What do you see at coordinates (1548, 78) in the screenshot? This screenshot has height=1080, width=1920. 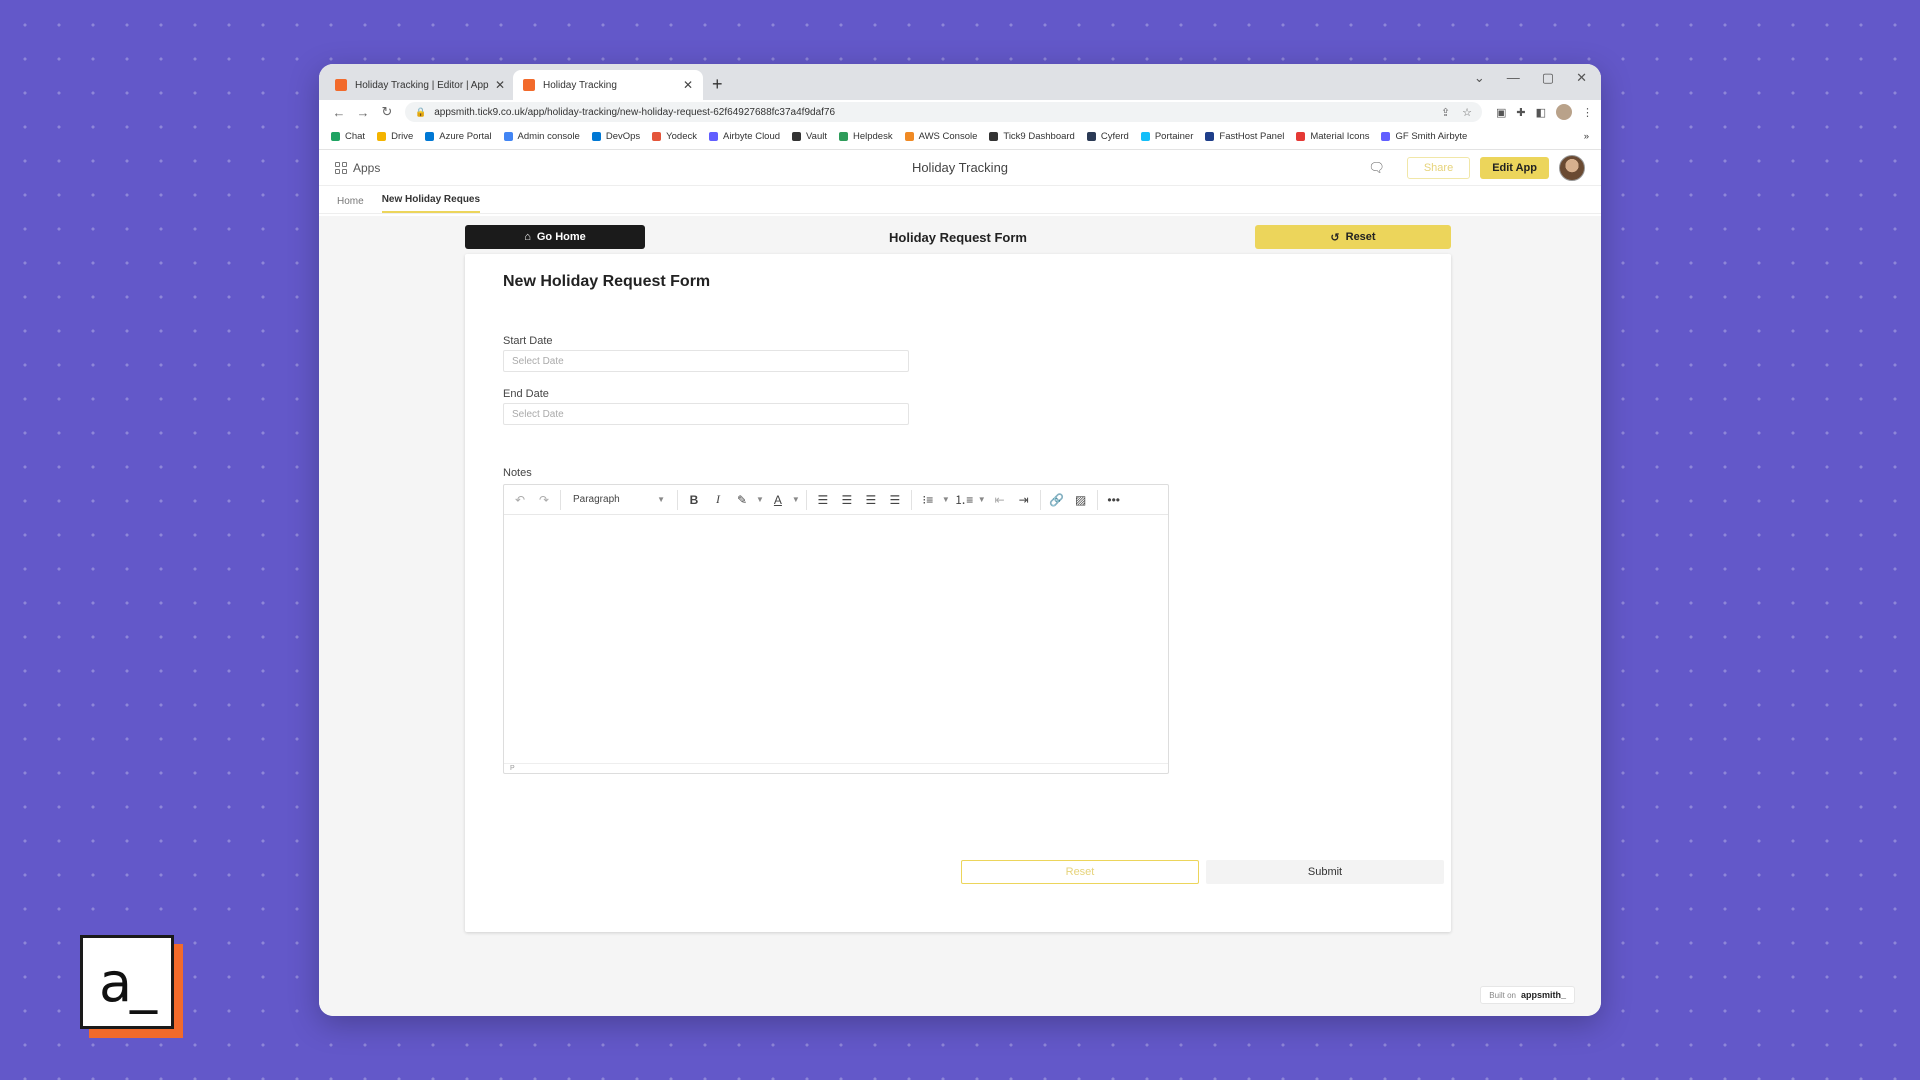 I see `maximize-icon: ▢` at bounding box center [1548, 78].